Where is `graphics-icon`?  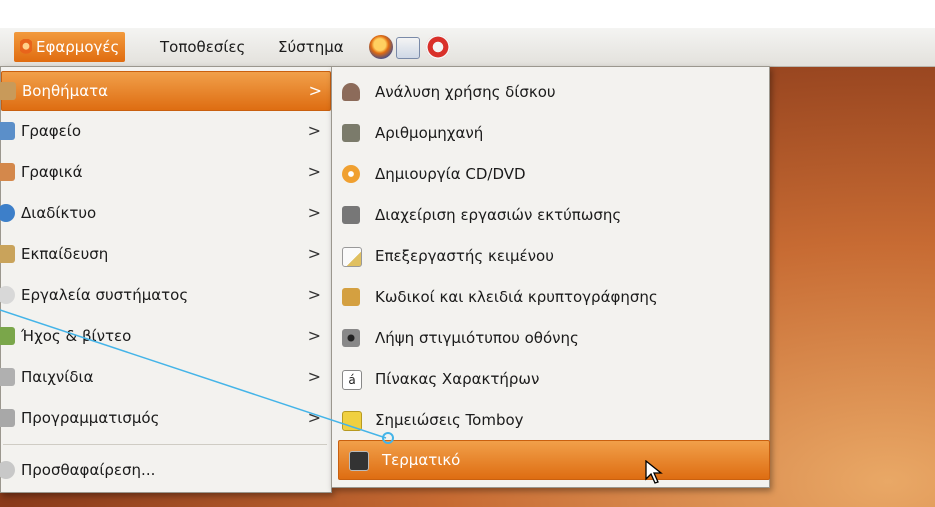 graphics-icon is located at coordinates (7, 172).